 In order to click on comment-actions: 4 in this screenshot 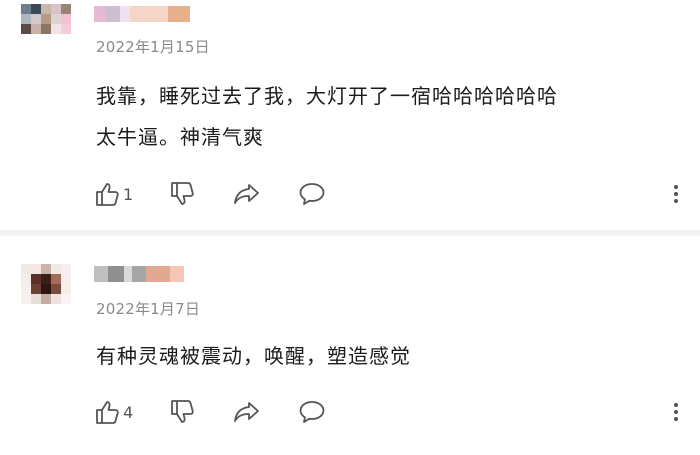, I will do `click(229, 412)`.